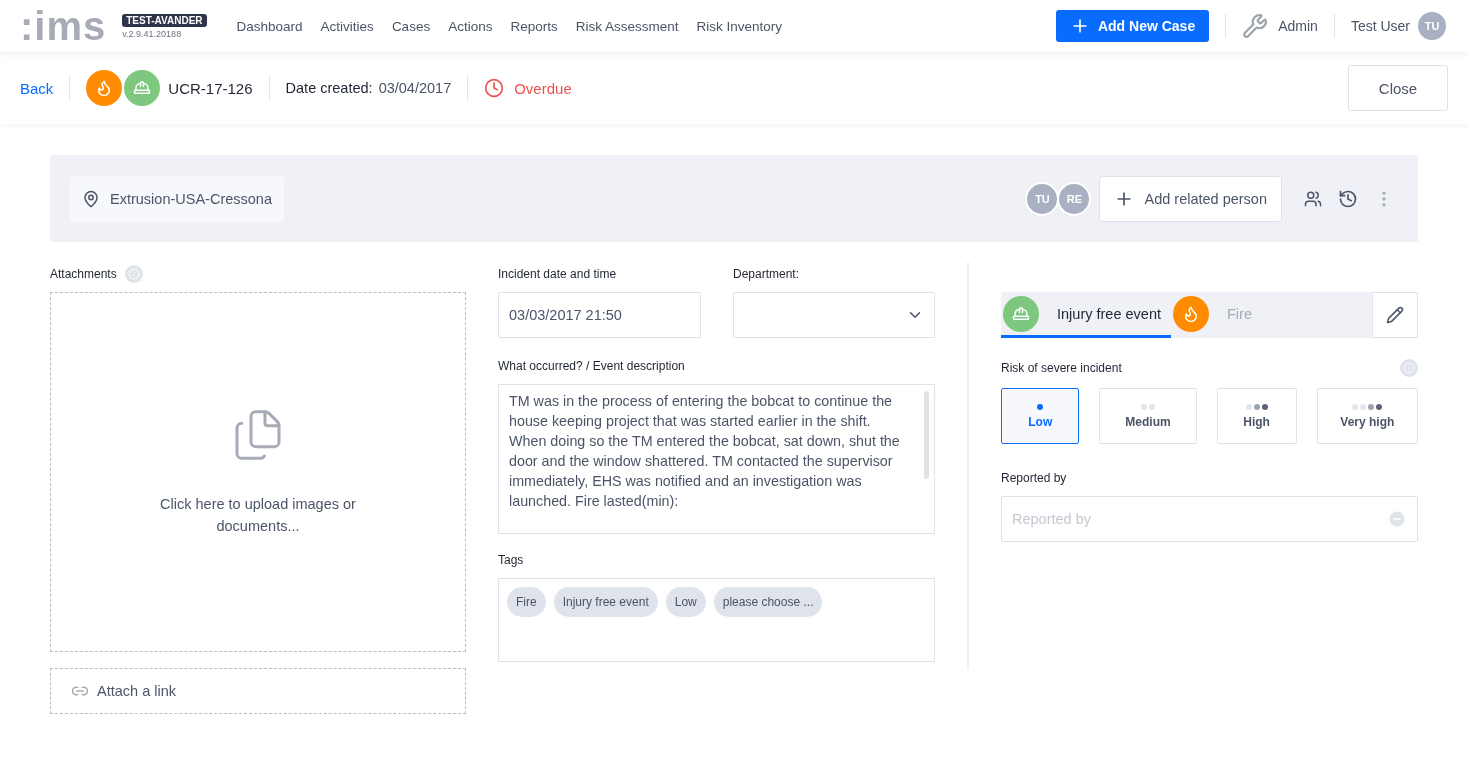  Describe the element at coordinates (494, 88) in the screenshot. I see `clock-icon` at that location.